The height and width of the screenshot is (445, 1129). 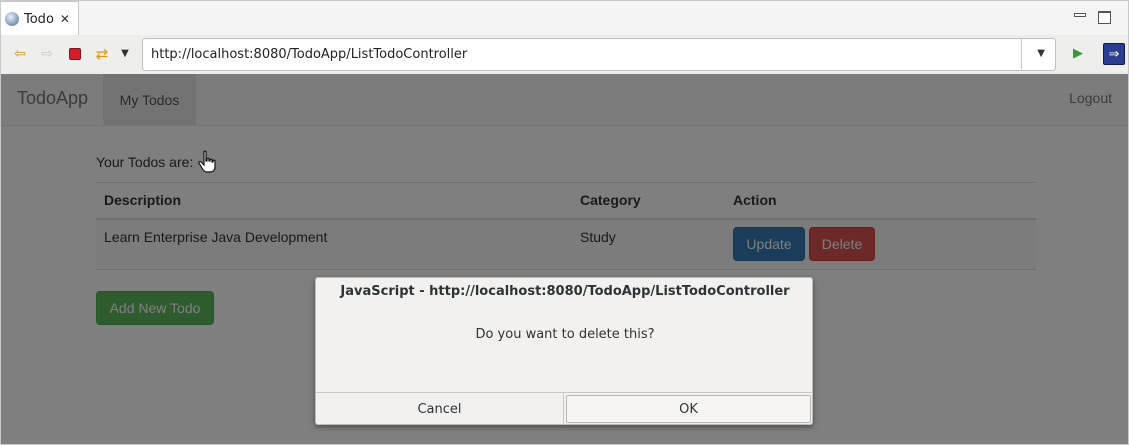 What do you see at coordinates (1041, 53) in the screenshot?
I see `url-history-chevron-icon: ▼` at bounding box center [1041, 53].